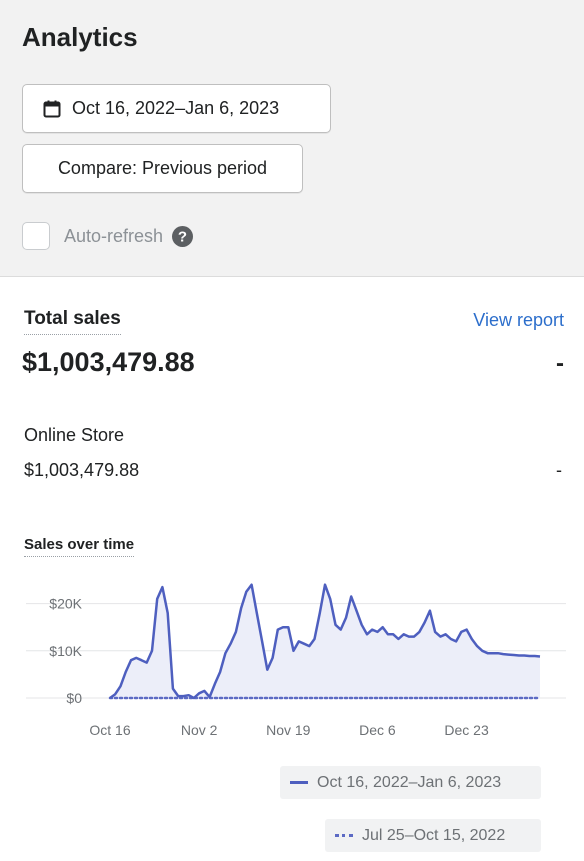 This screenshot has height=861, width=584. What do you see at coordinates (518, 320) in the screenshot?
I see `view-report-link: View report` at bounding box center [518, 320].